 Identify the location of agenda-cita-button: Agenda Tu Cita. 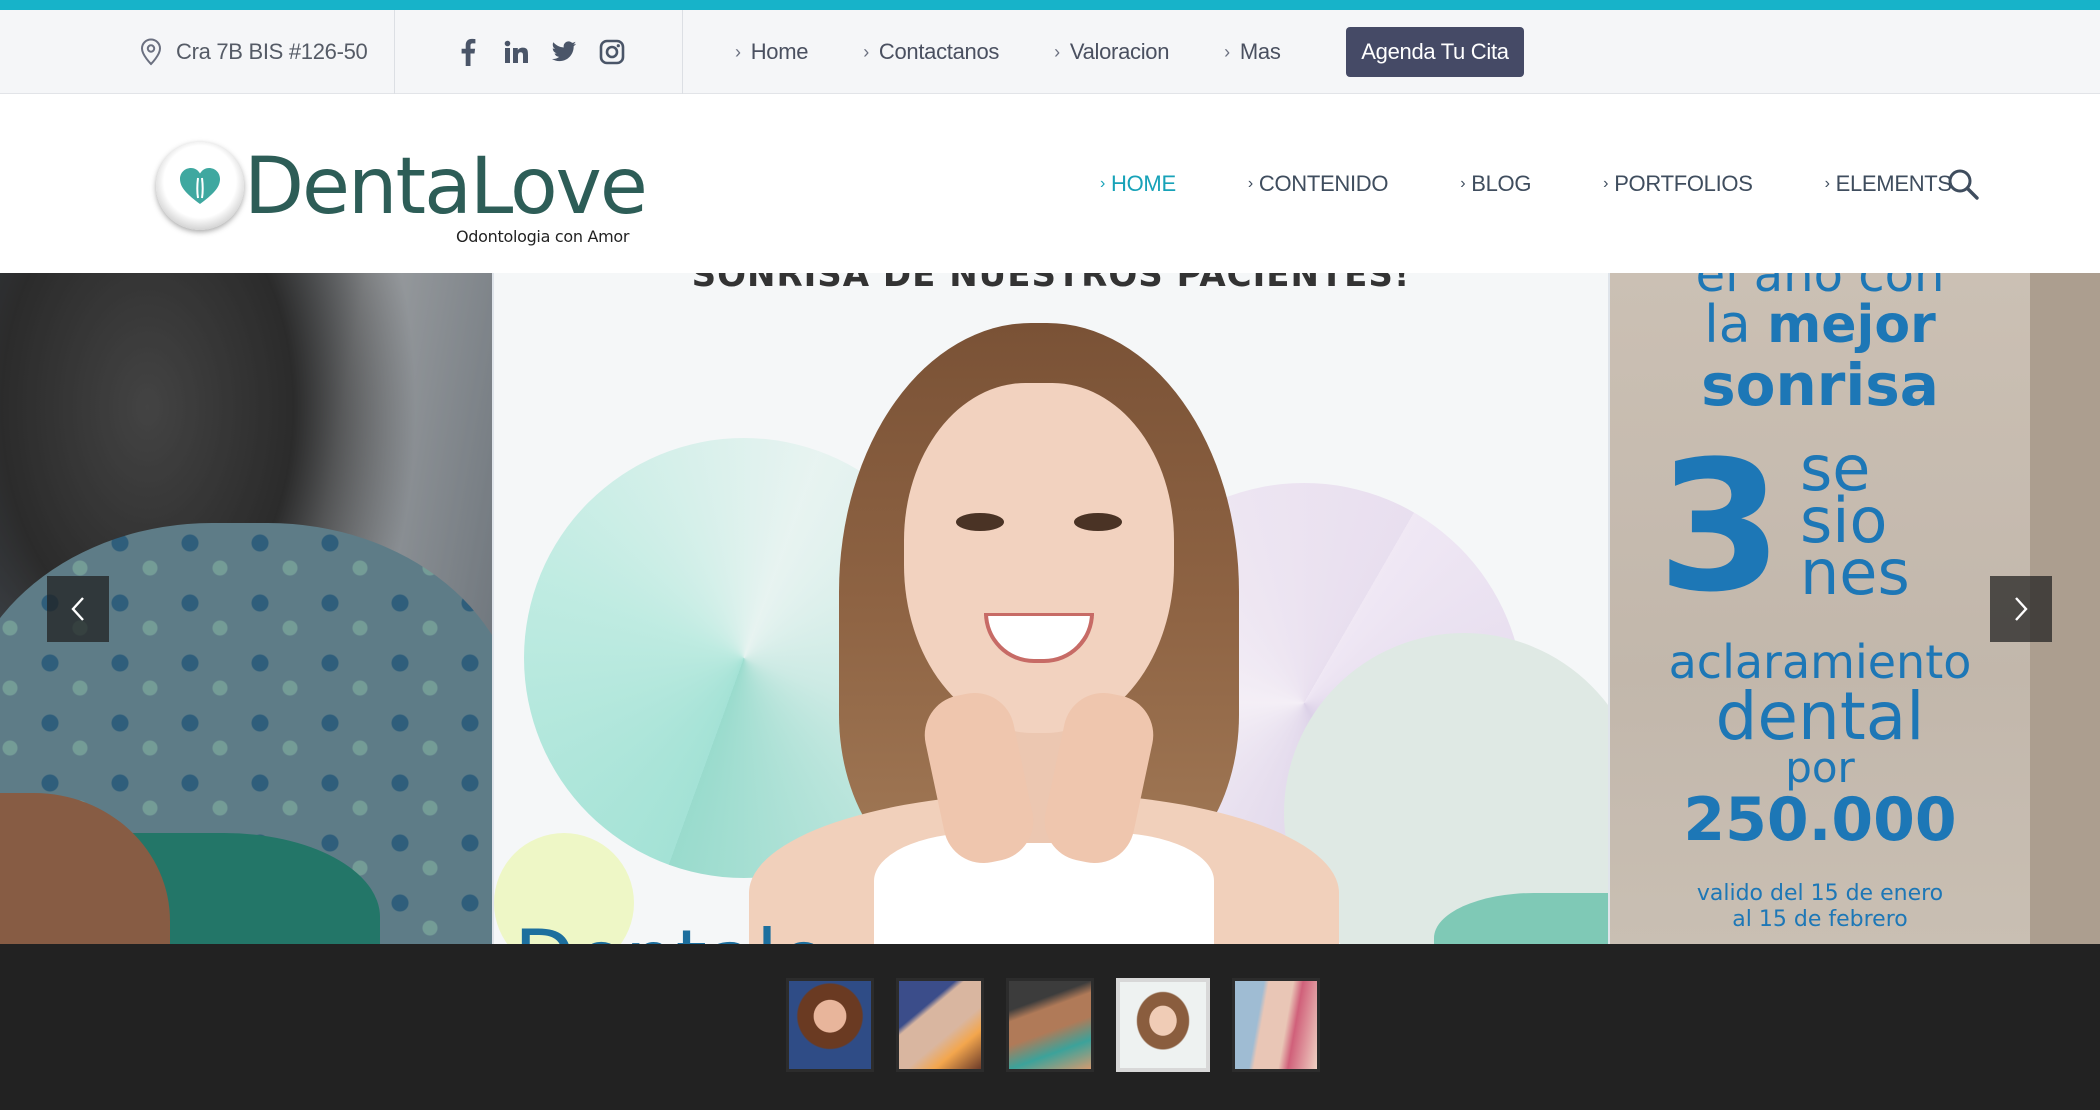
(1435, 52).